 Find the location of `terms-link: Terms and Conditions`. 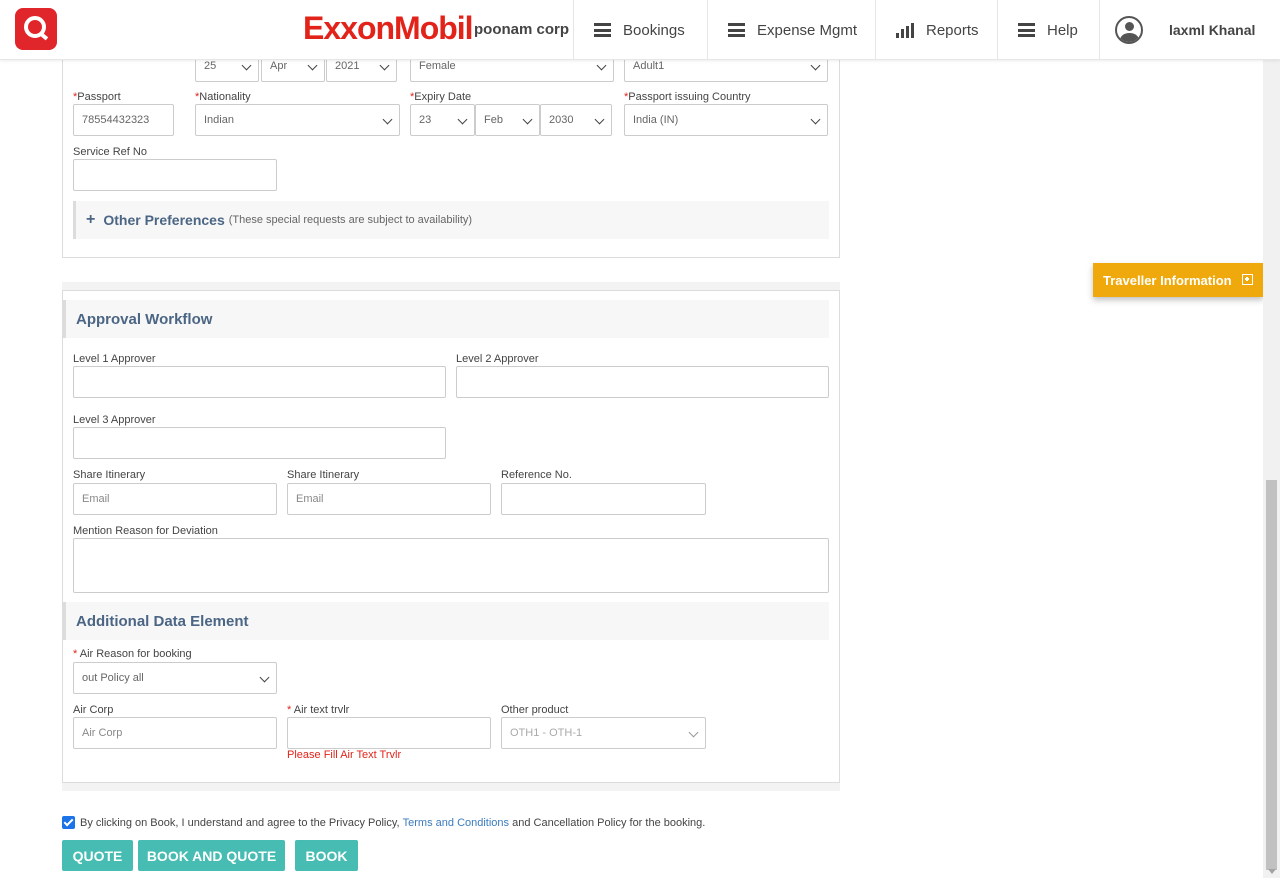

terms-link: Terms and Conditions is located at coordinates (456, 823).